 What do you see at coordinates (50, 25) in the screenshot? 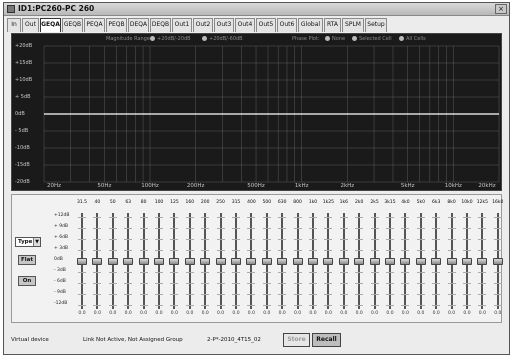
I see `tab-geqa: GEQA` at bounding box center [50, 25].